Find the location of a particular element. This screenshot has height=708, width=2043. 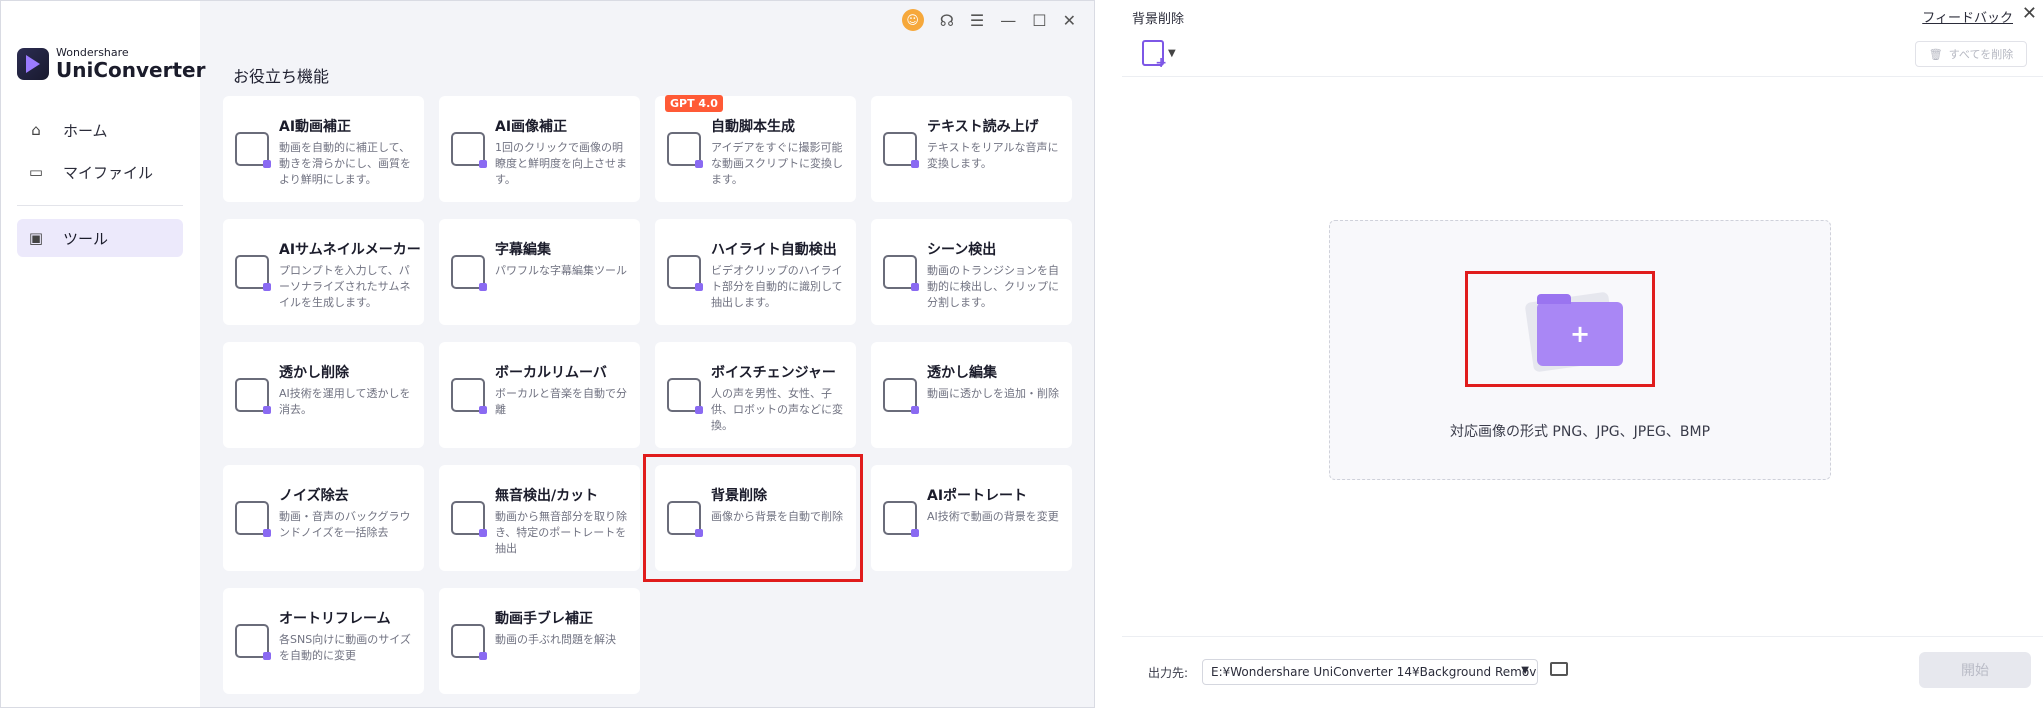

gpt-badge: GPT 4.0 is located at coordinates (694, 103).